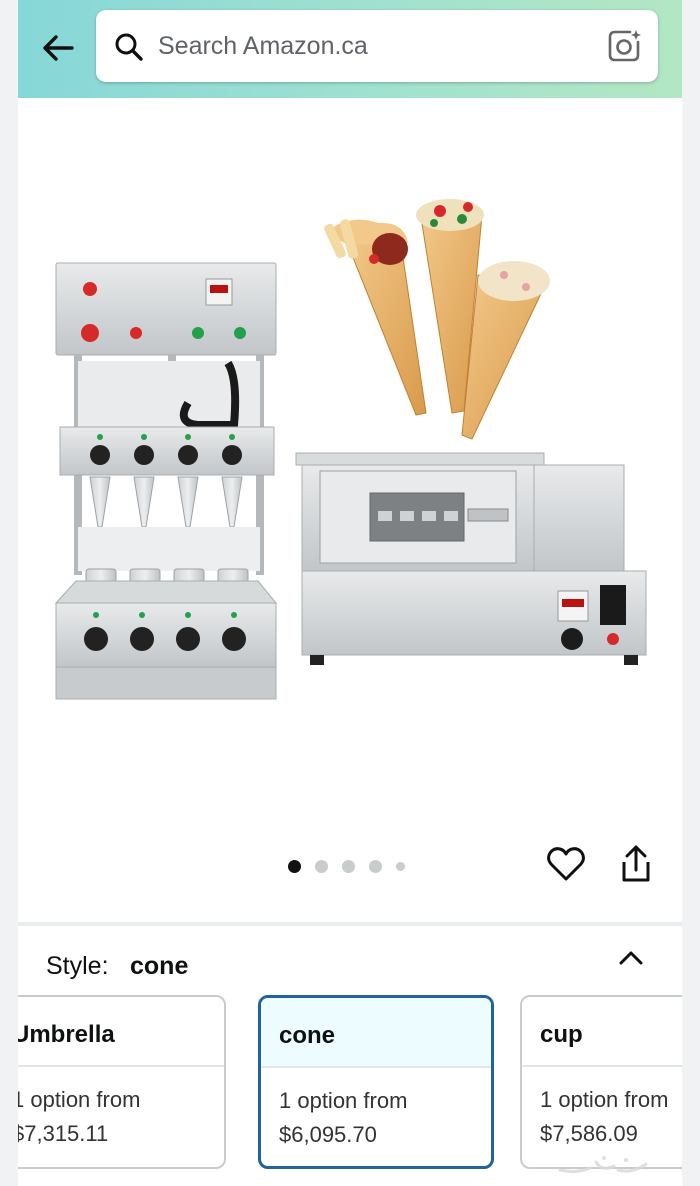  I want to click on search-icon, so click(129, 47).